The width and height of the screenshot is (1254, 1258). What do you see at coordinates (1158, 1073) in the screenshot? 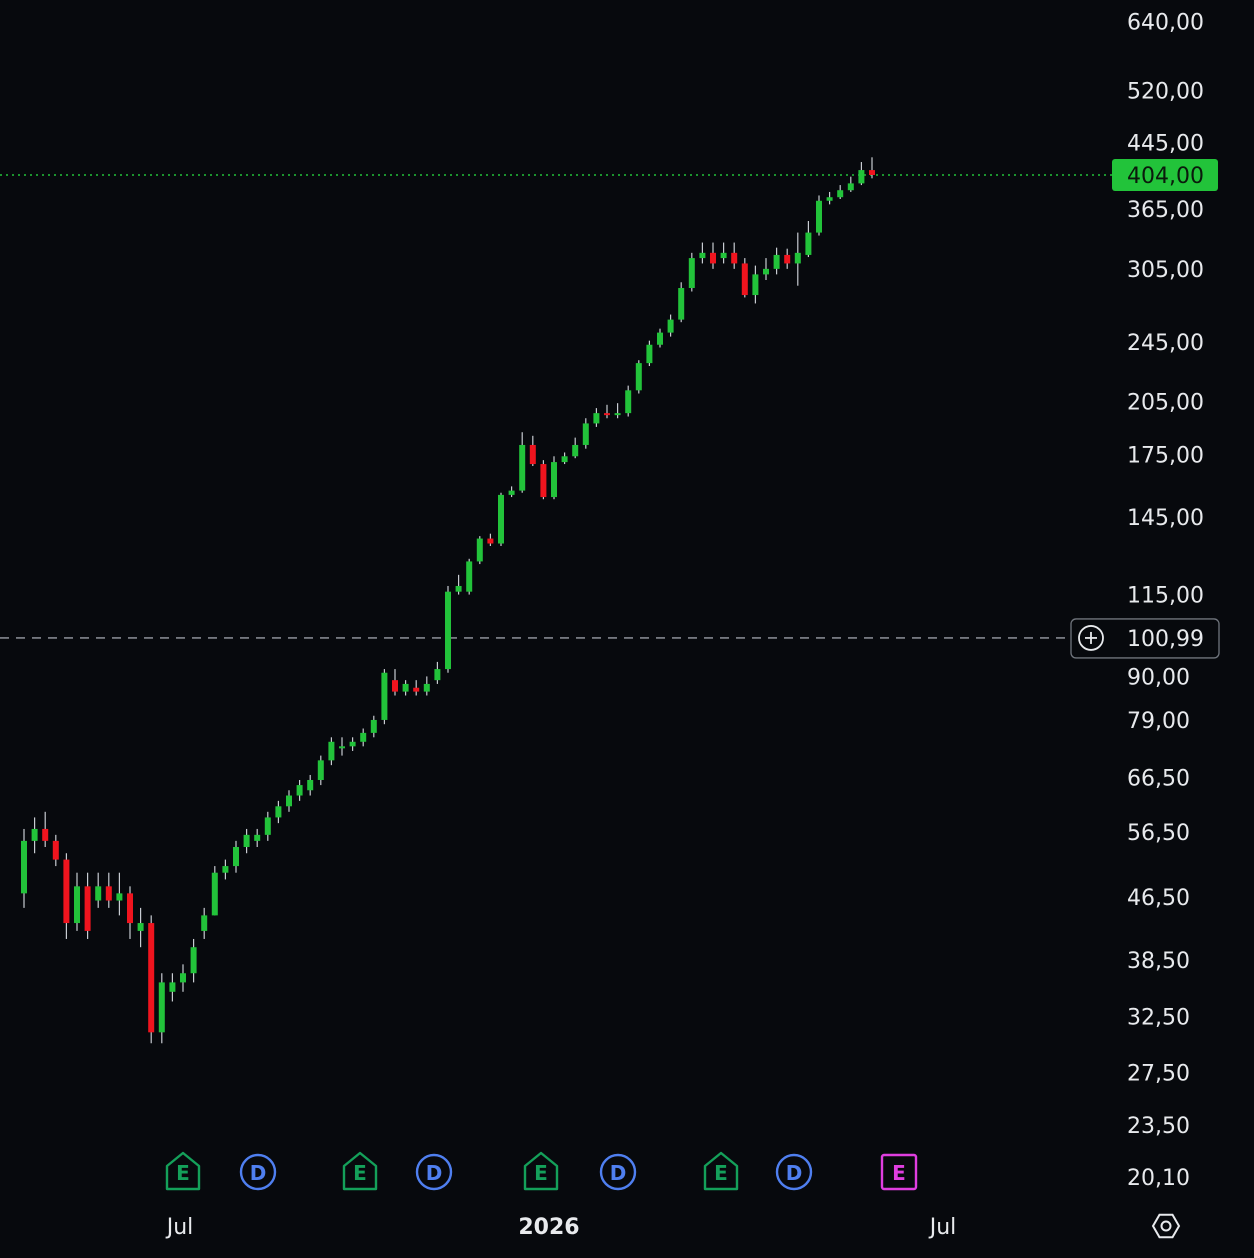
I see `price-axis-label: 27,50` at bounding box center [1158, 1073].